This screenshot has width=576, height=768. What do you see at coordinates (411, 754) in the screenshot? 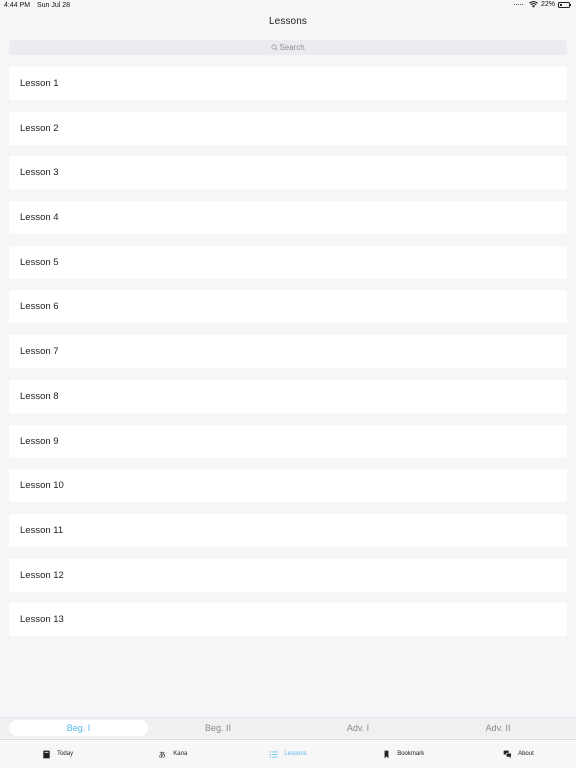
I see `tab-label: Bookmark` at bounding box center [411, 754].